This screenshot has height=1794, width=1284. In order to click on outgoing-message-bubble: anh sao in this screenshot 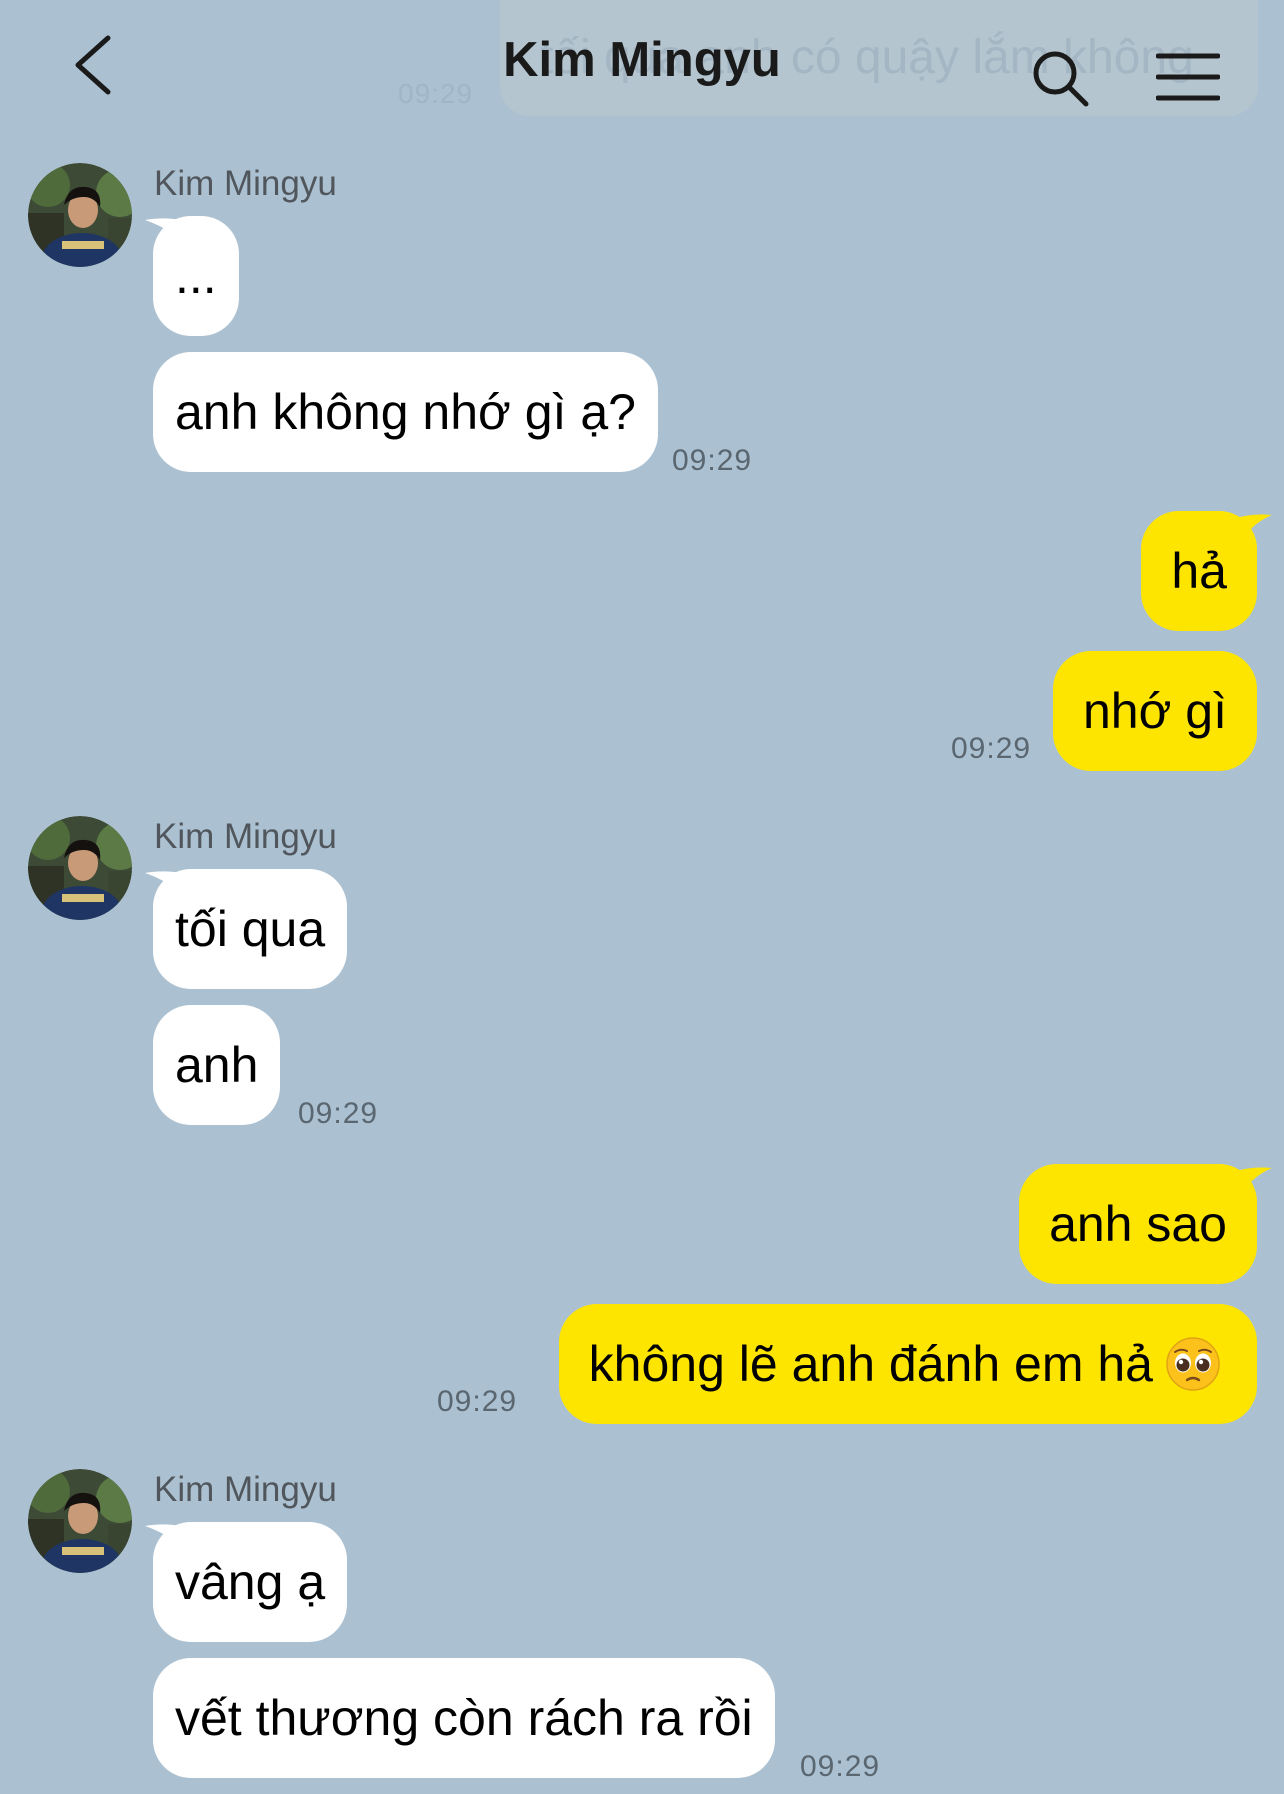, I will do `click(1138, 1224)`.